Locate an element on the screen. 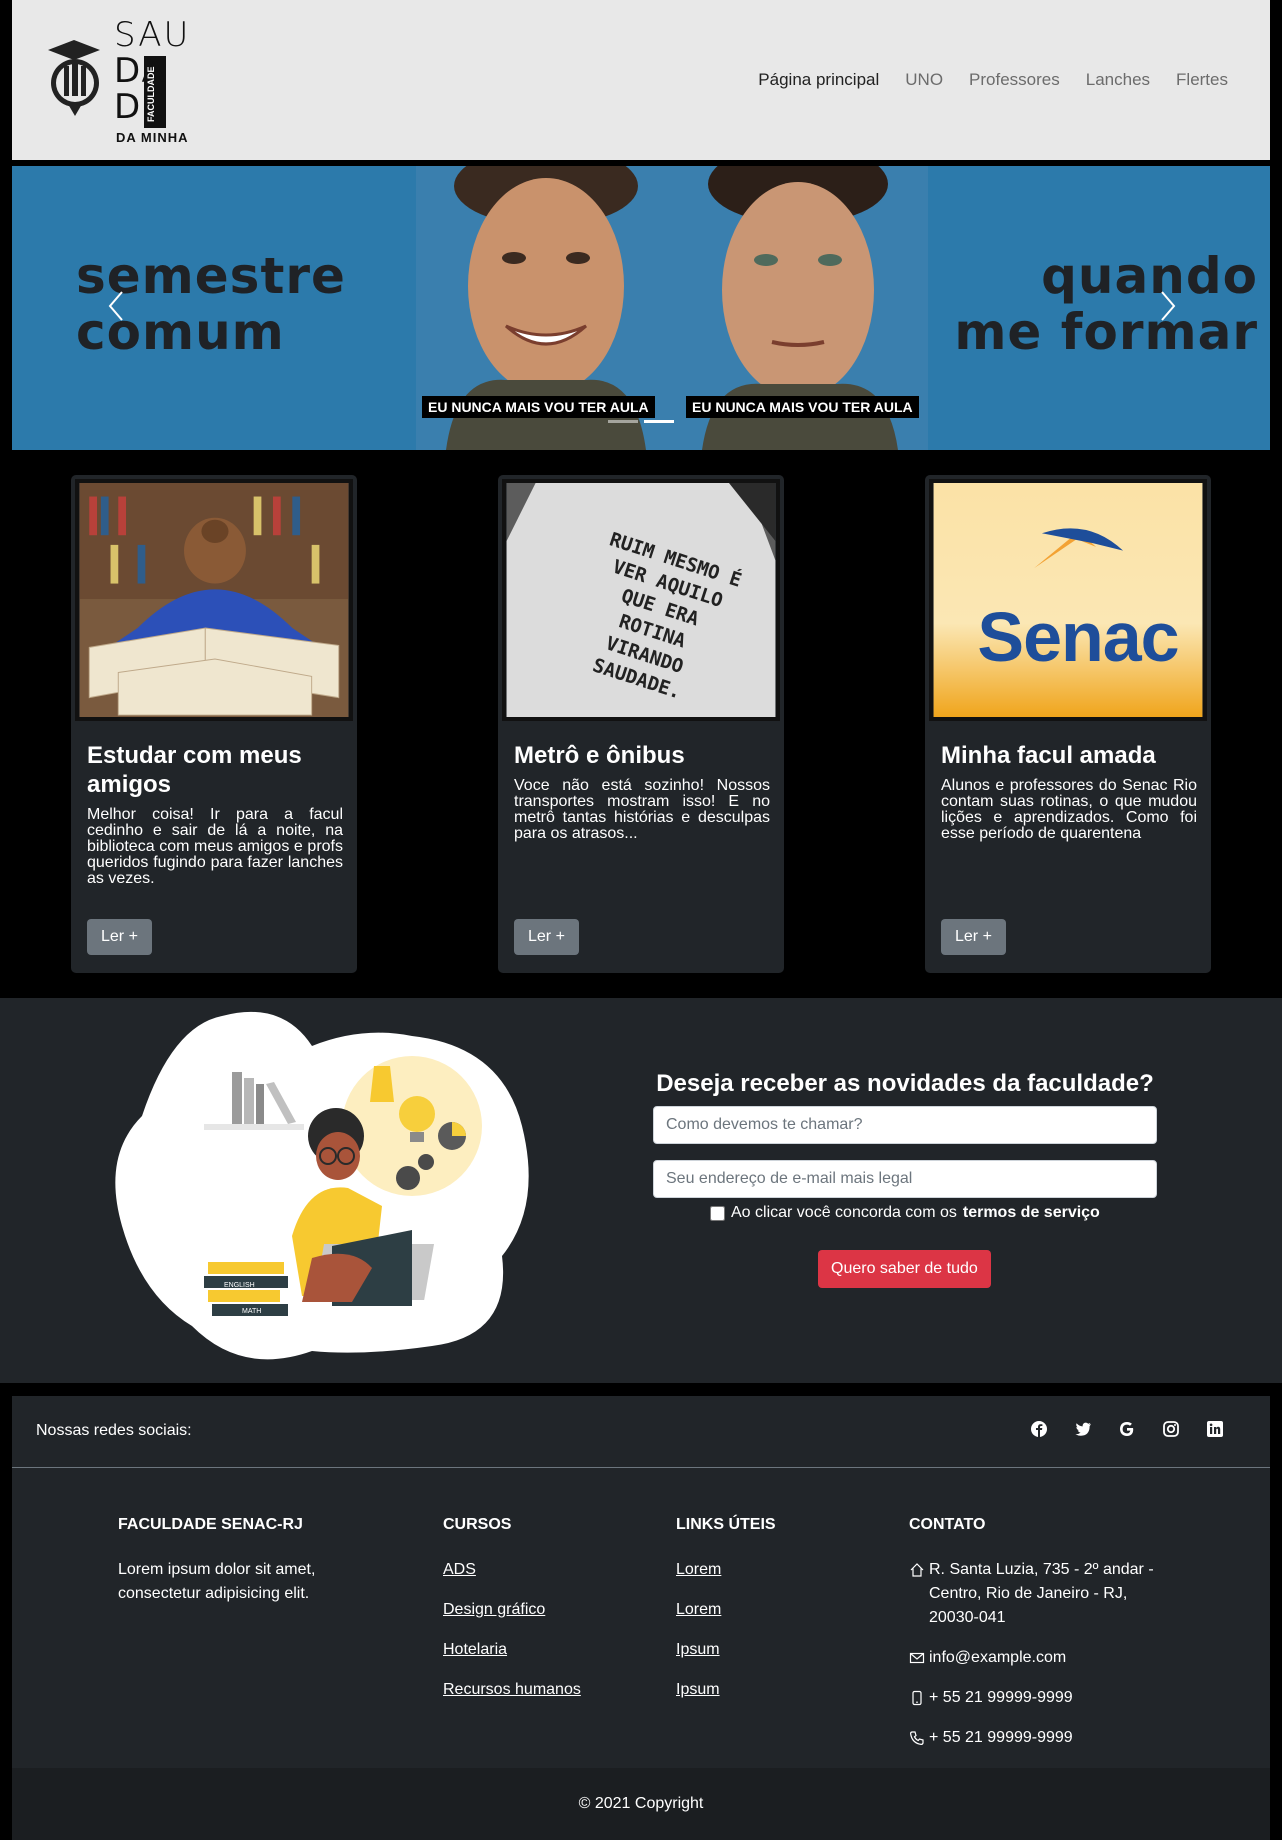 Image resolution: width=1282 pixels, height=1840 pixels. contact-email: info@example.com is located at coordinates (1039, 1658).